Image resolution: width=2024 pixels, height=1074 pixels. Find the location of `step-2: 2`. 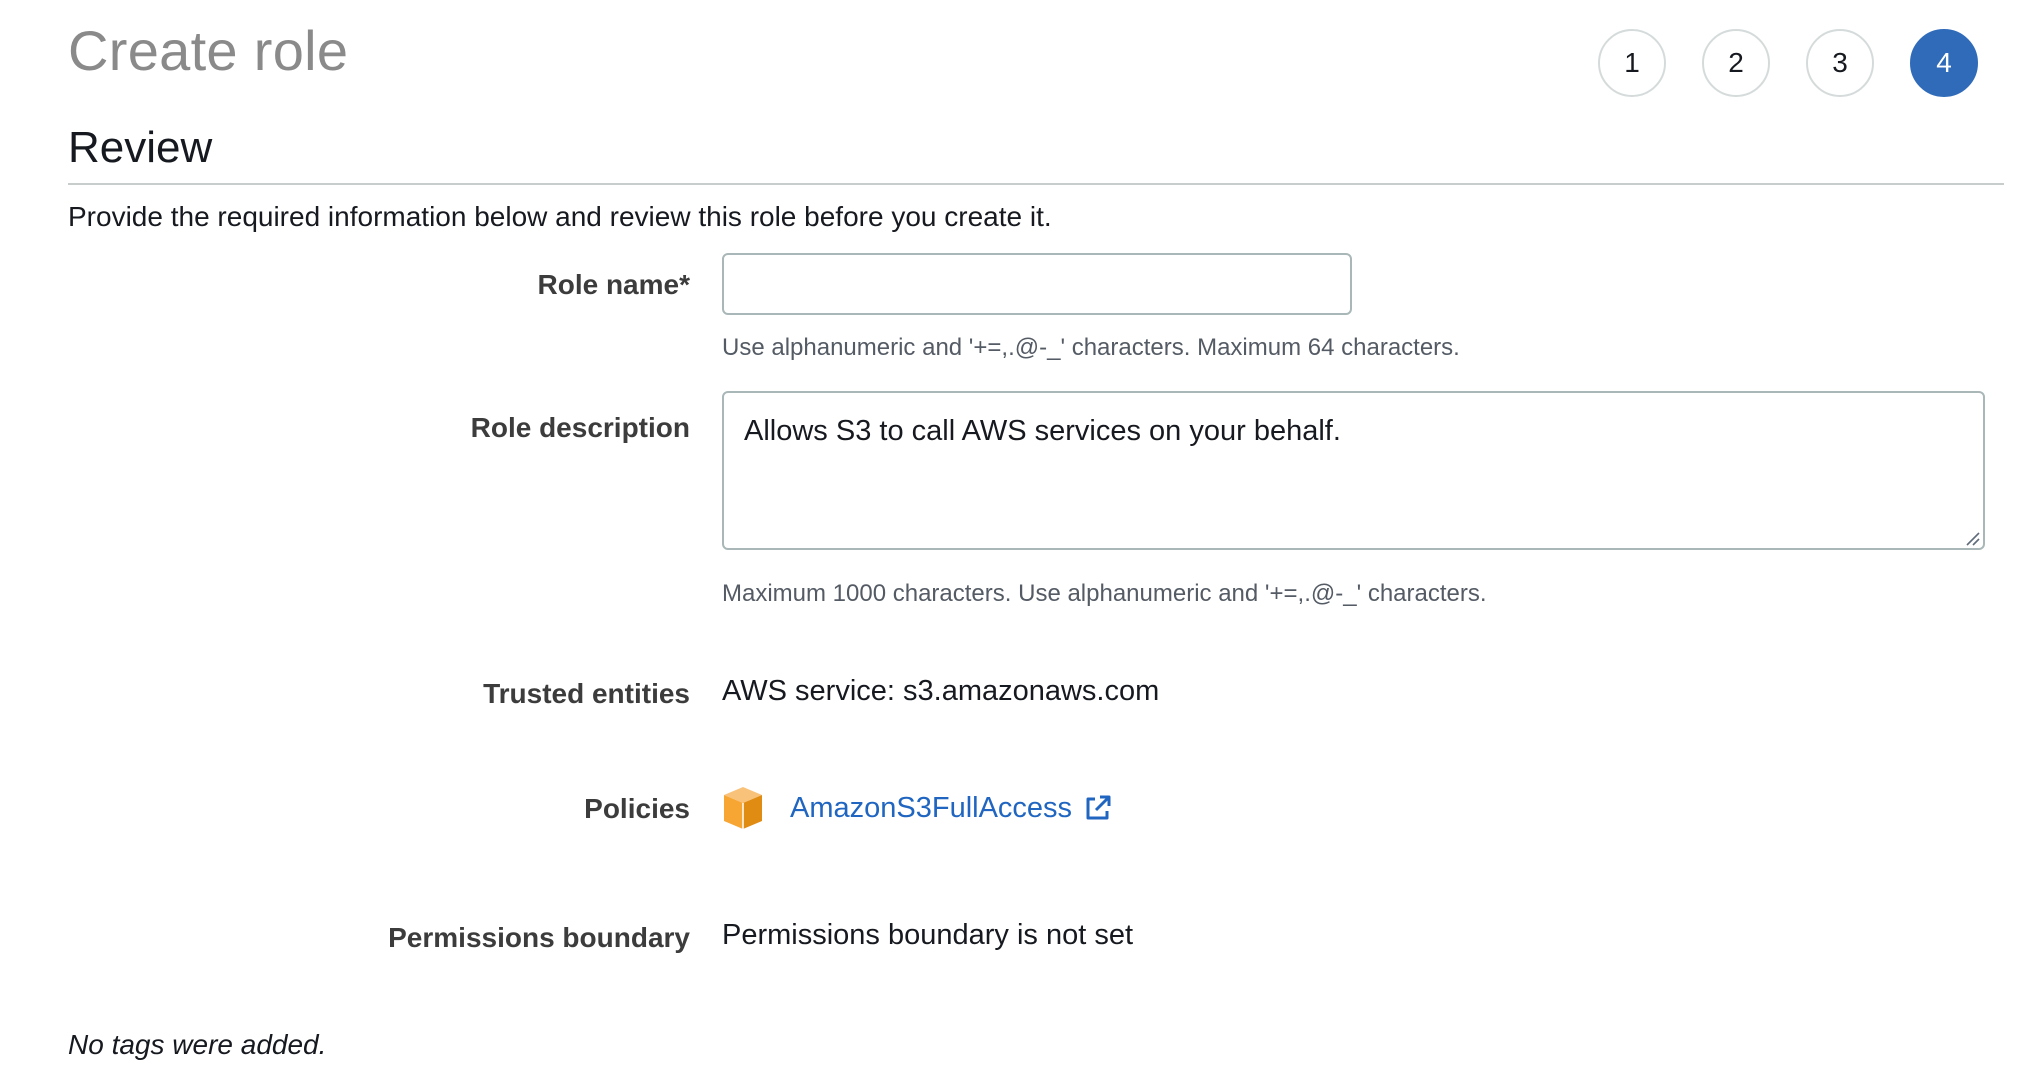

step-2: 2 is located at coordinates (1736, 63).